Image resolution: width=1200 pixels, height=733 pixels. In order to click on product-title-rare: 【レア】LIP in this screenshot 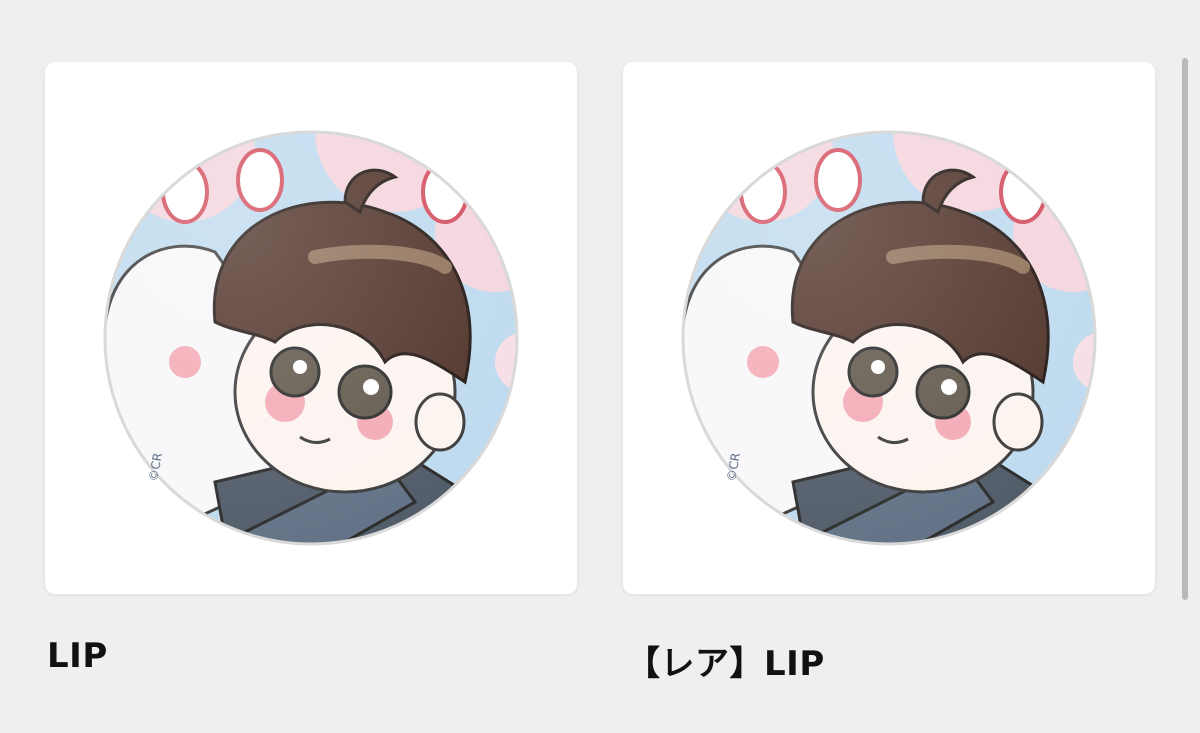, I will do `click(725, 660)`.